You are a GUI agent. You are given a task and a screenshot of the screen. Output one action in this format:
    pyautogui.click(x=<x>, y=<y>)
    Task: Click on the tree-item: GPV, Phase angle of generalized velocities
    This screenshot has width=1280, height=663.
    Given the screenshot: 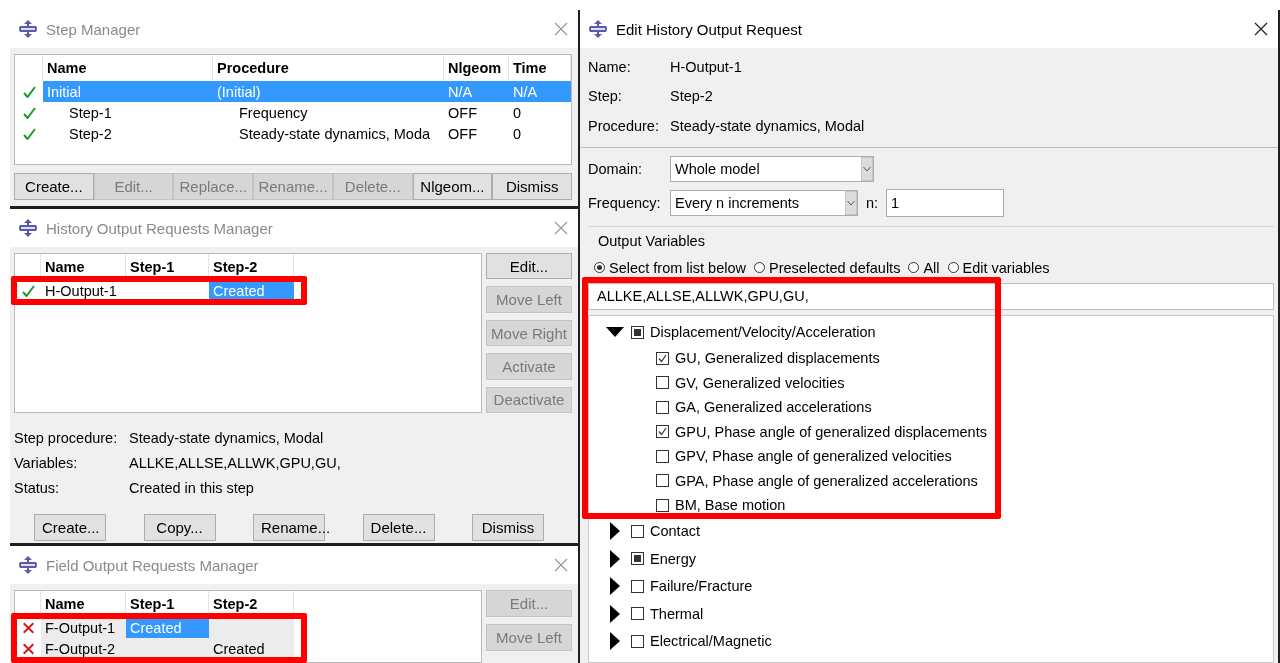 What is the action you would take?
    pyautogui.click(x=813, y=456)
    